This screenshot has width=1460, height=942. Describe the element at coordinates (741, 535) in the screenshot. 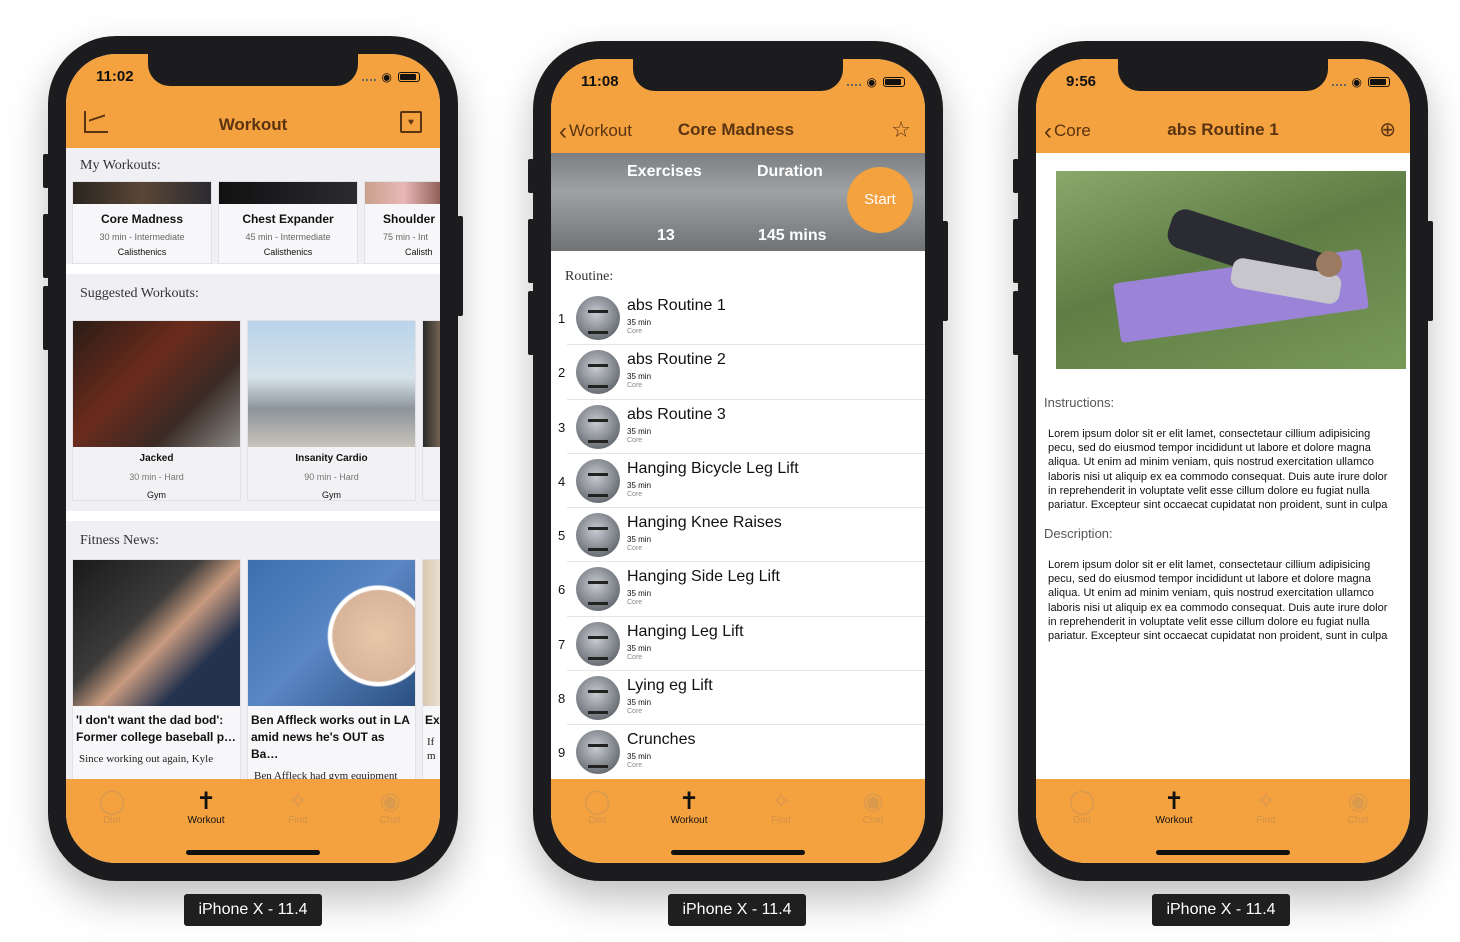

I see `routine-row: 5 Hanging Knee Raises 35 min Core` at that location.